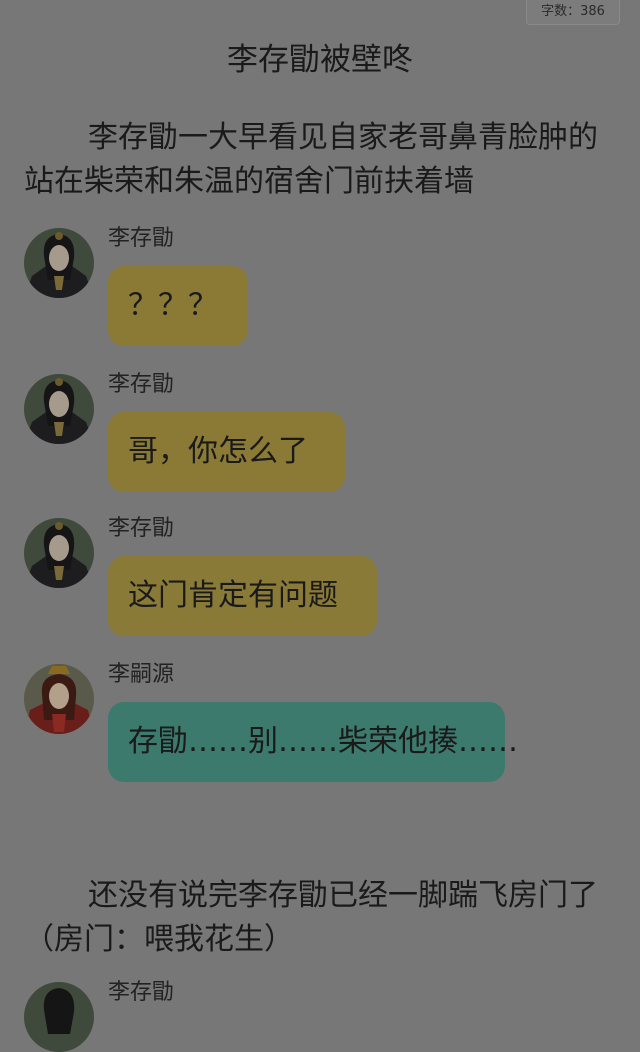 Image resolution: width=640 pixels, height=1052 pixels. Describe the element at coordinates (311, 917) in the screenshot. I see `outro-paragraph: 还没有说完李存勖已经一脚踹飞房门了（房门：喂我花生）` at that location.